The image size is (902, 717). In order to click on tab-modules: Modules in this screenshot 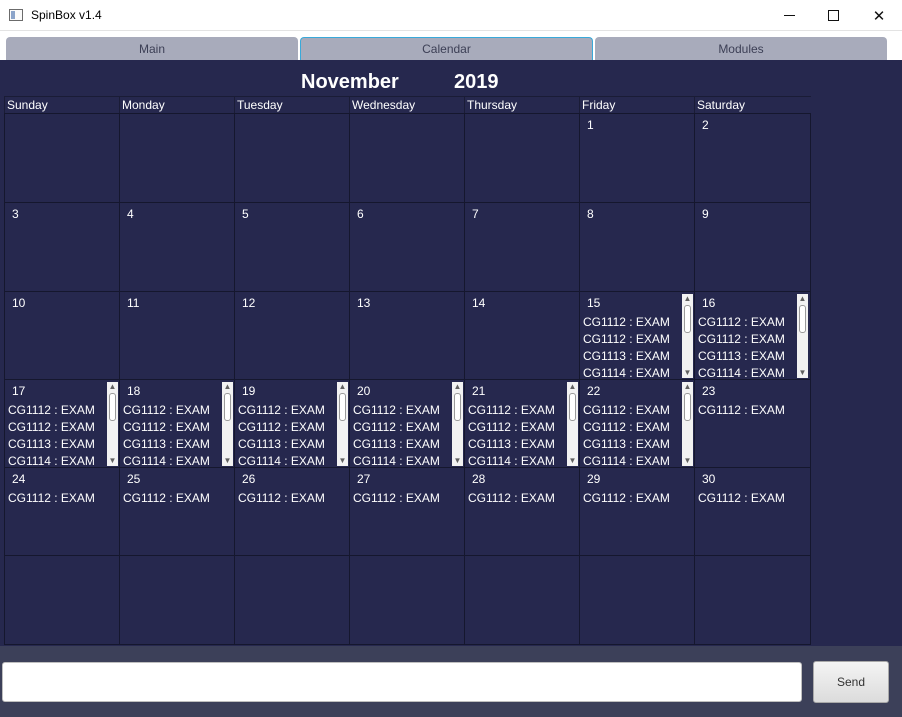, I will do `click(741, 48)`.